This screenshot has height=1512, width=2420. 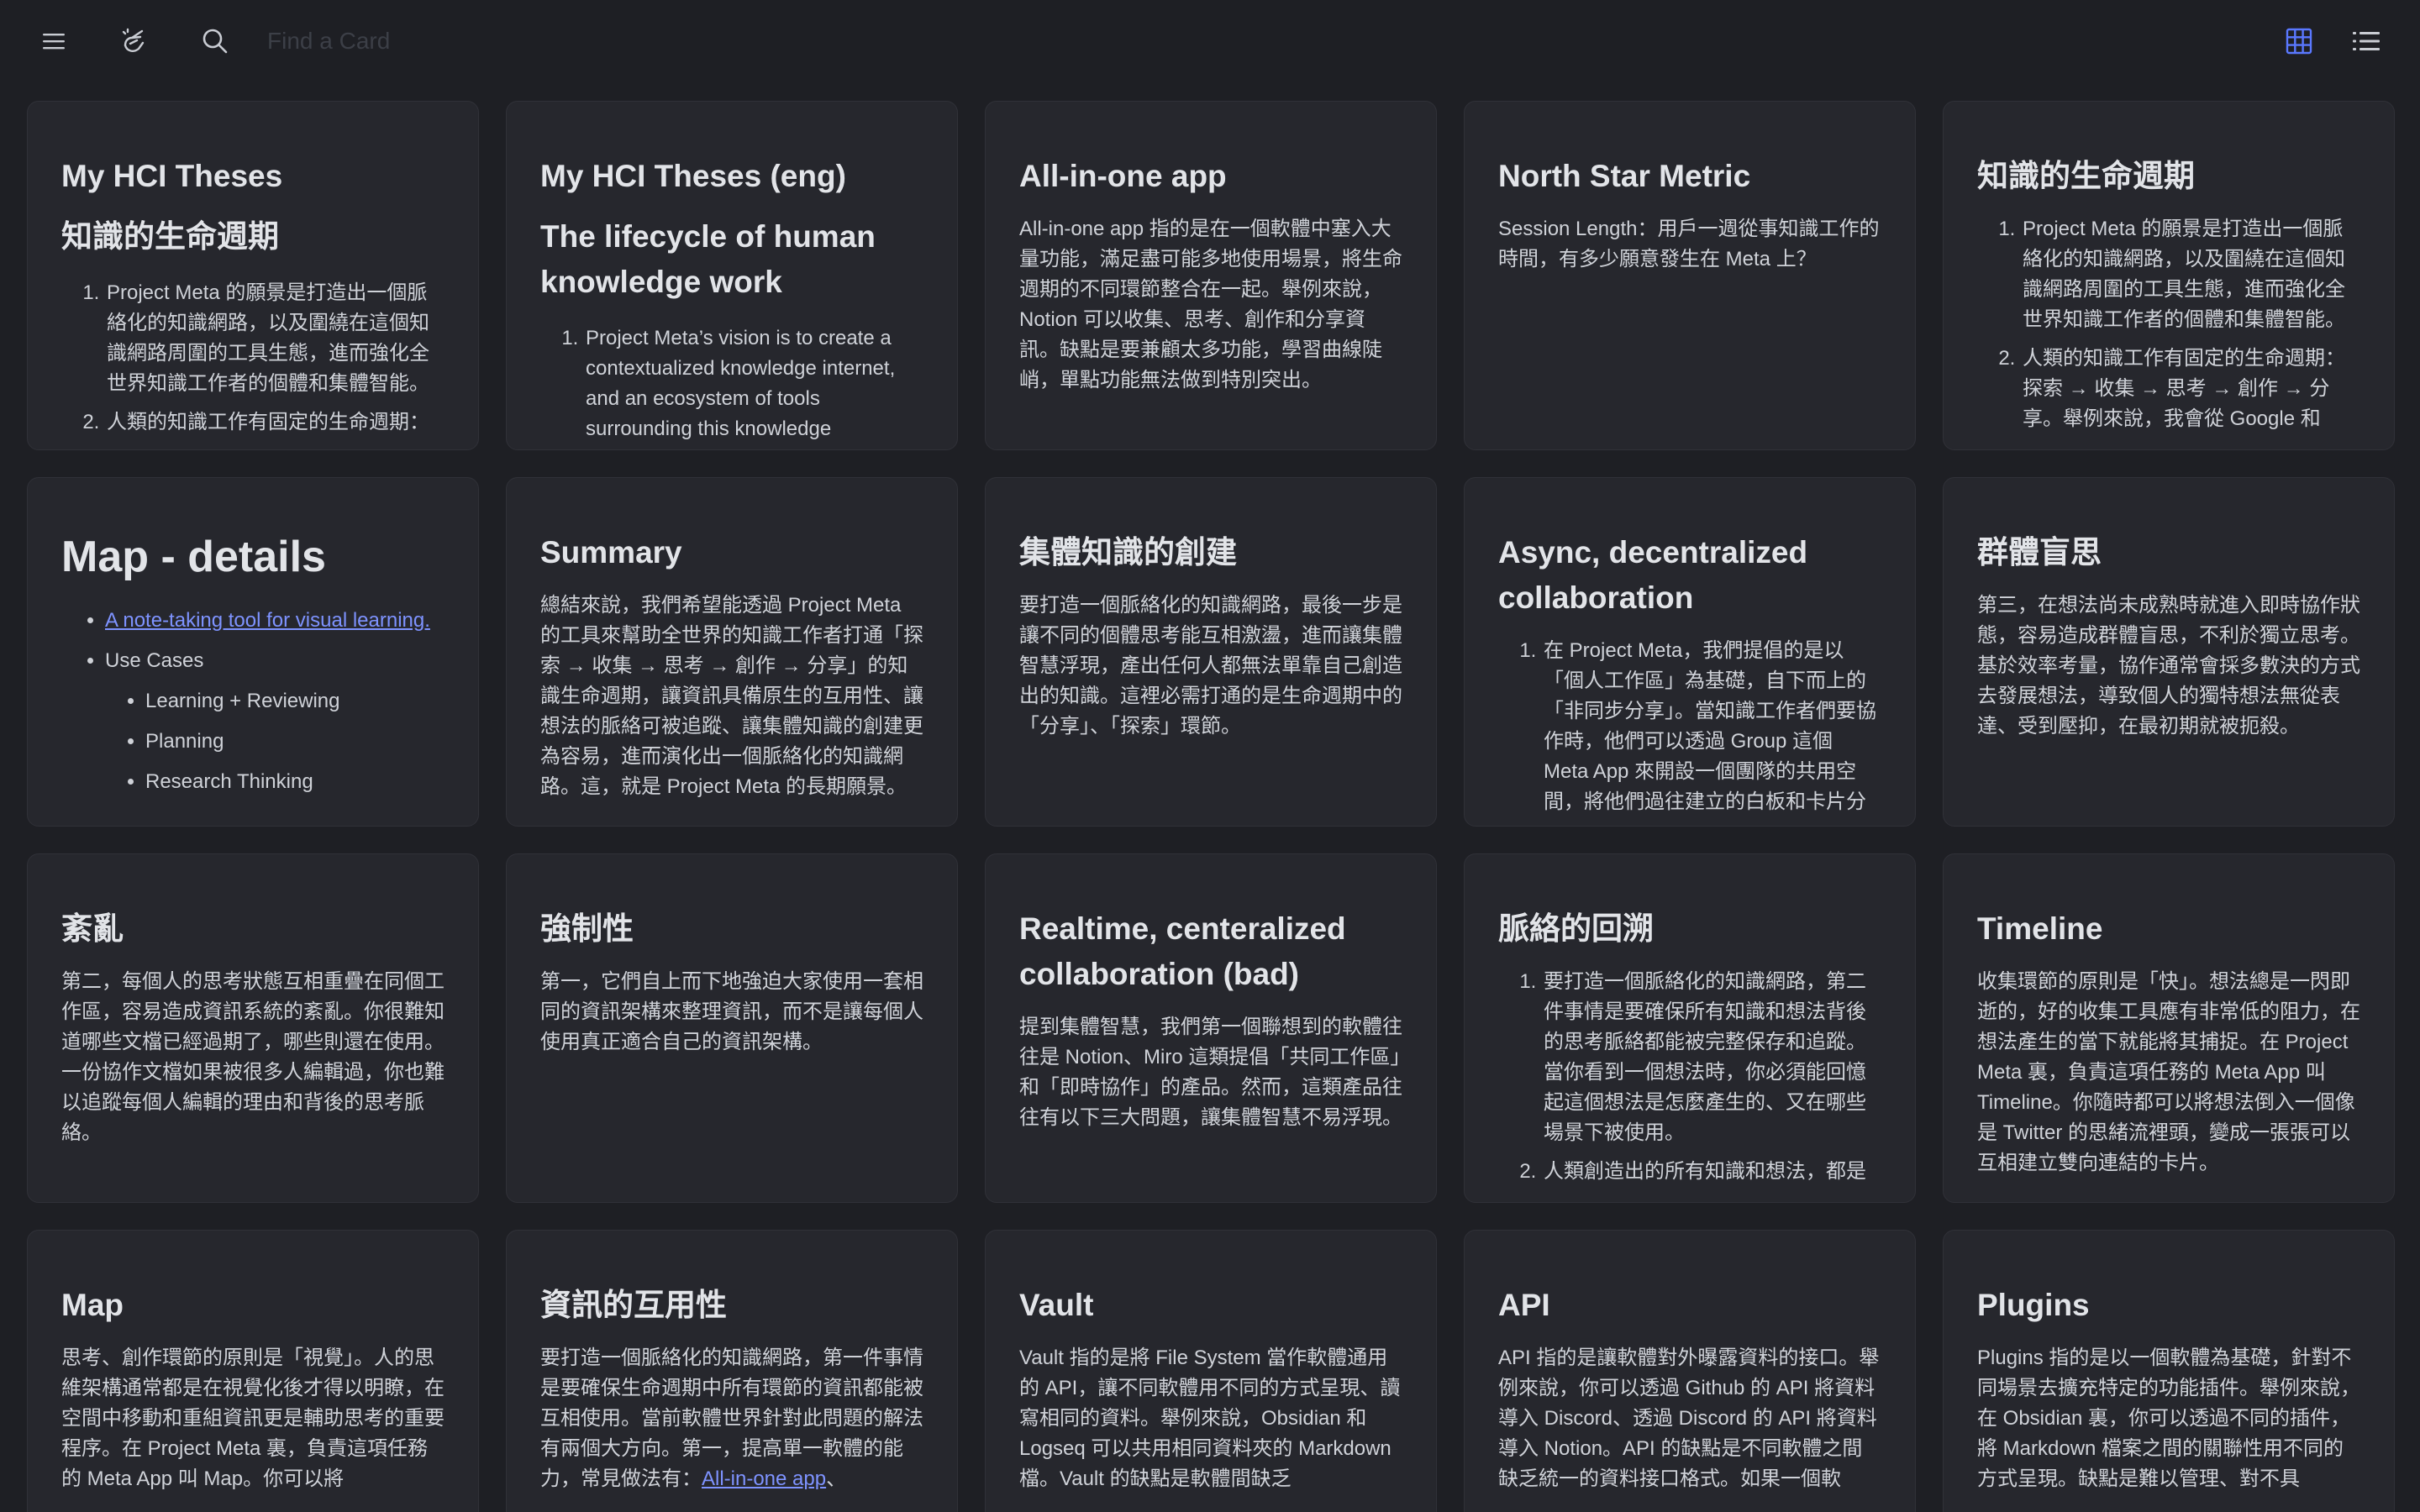 I want to click on card-title: Async, decentralized collaboration, so click(x=1653, y=575).